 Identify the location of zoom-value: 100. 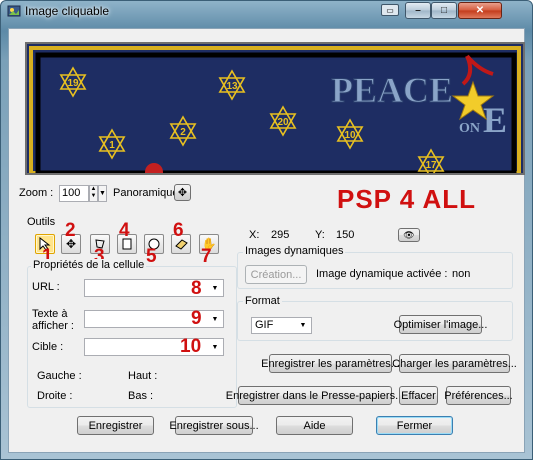
(71, 193).